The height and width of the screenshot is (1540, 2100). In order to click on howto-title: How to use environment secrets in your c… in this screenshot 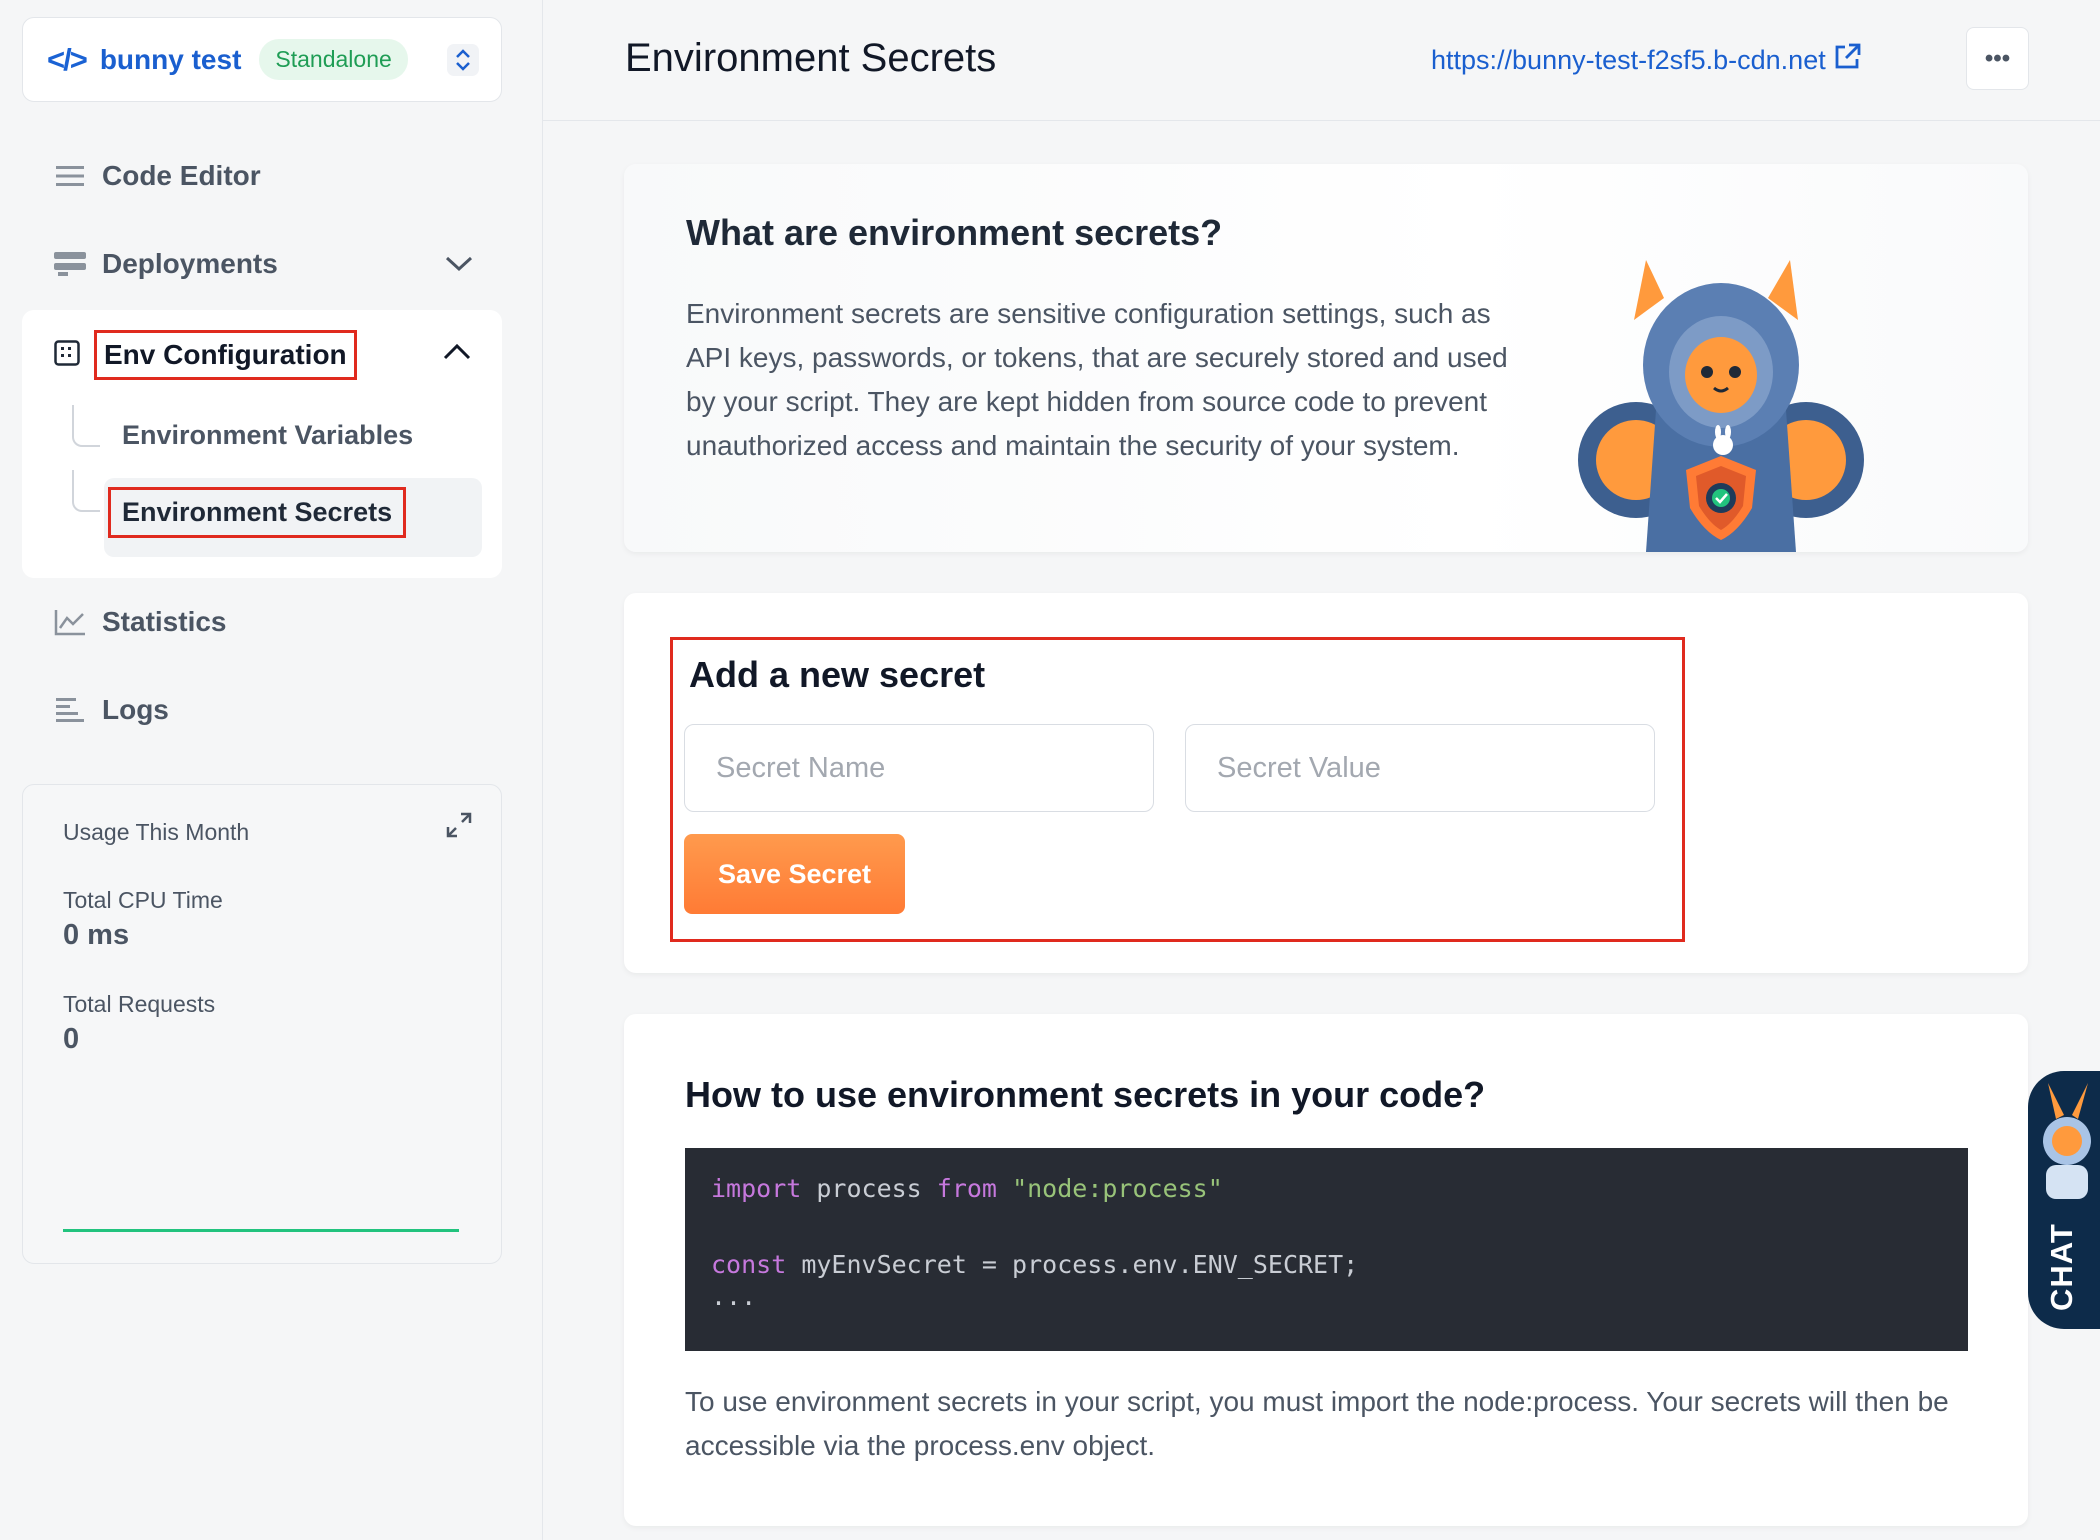, I will do `click(1085, 1094)`.